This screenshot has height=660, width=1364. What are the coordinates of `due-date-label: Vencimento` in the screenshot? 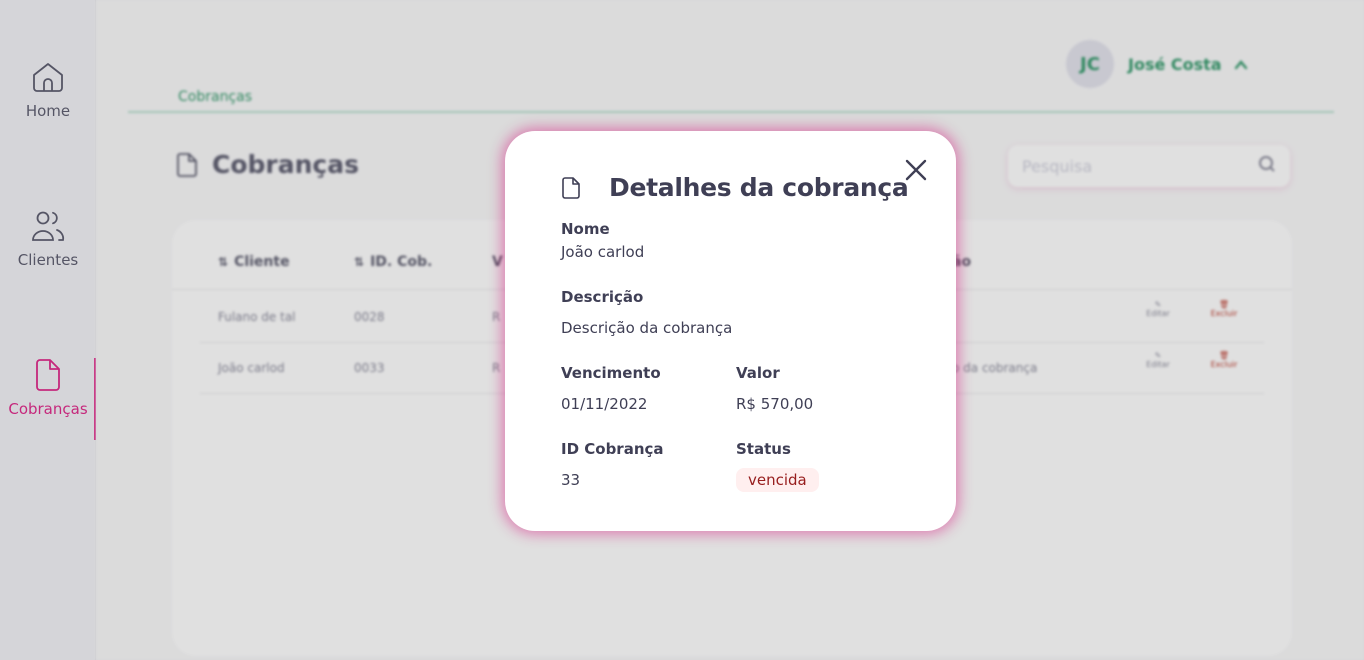 It's located at (611, 373).